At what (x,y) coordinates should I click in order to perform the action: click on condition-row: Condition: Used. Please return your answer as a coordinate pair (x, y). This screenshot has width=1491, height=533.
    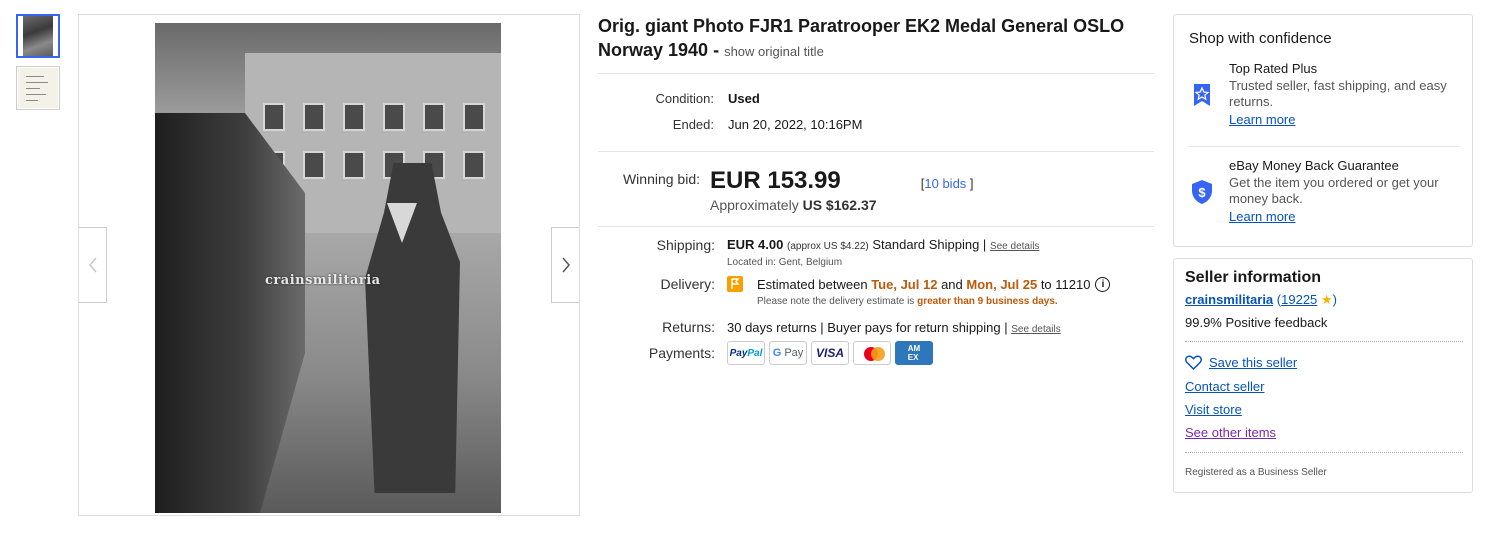
    Looking at the image, I should click on (876, 98).